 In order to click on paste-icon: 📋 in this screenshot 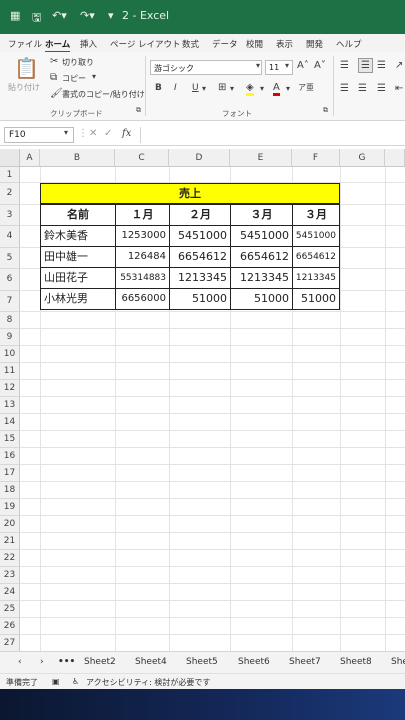, I will do `click(26, 68)`.